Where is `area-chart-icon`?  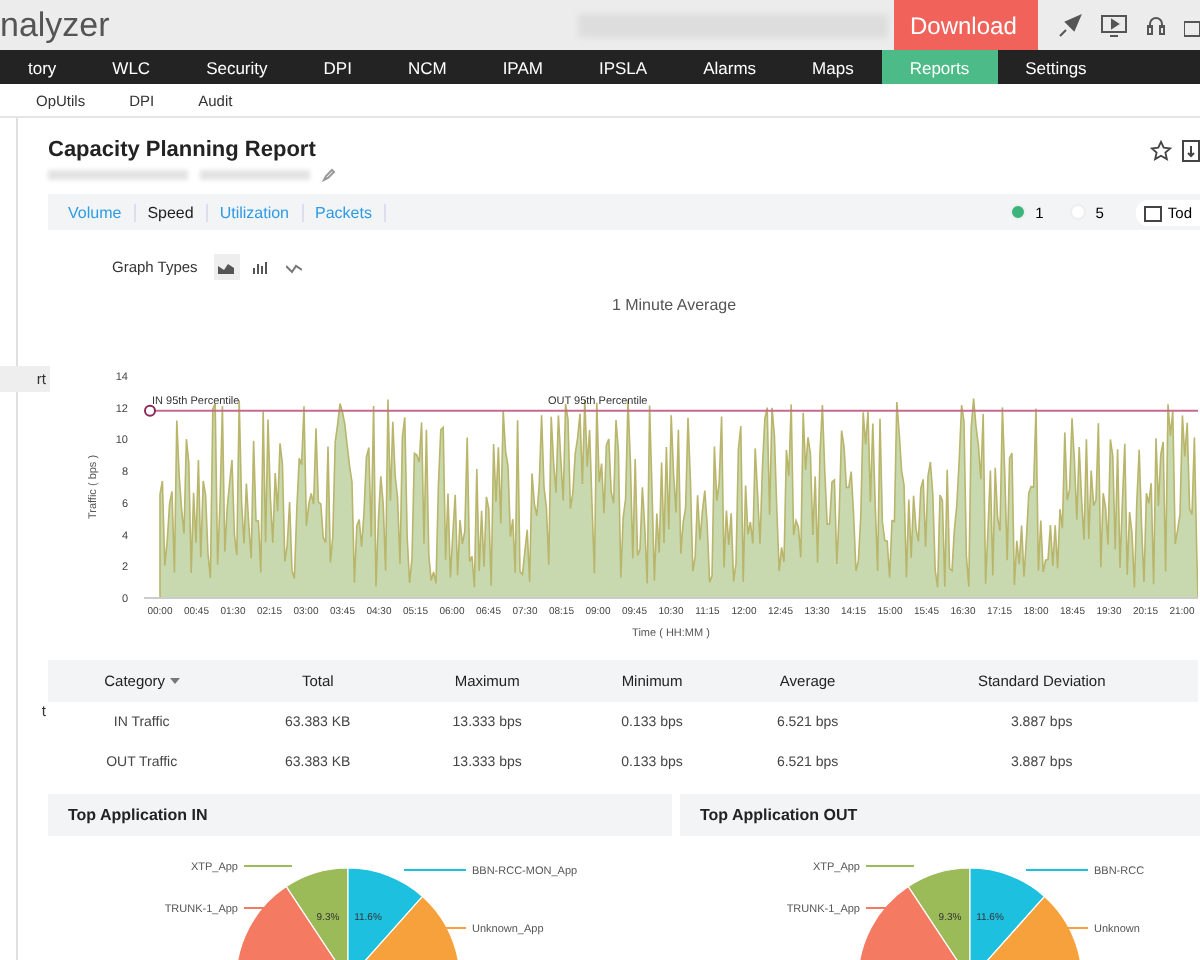
area-chart-icon is located at coordinates (226, 267).